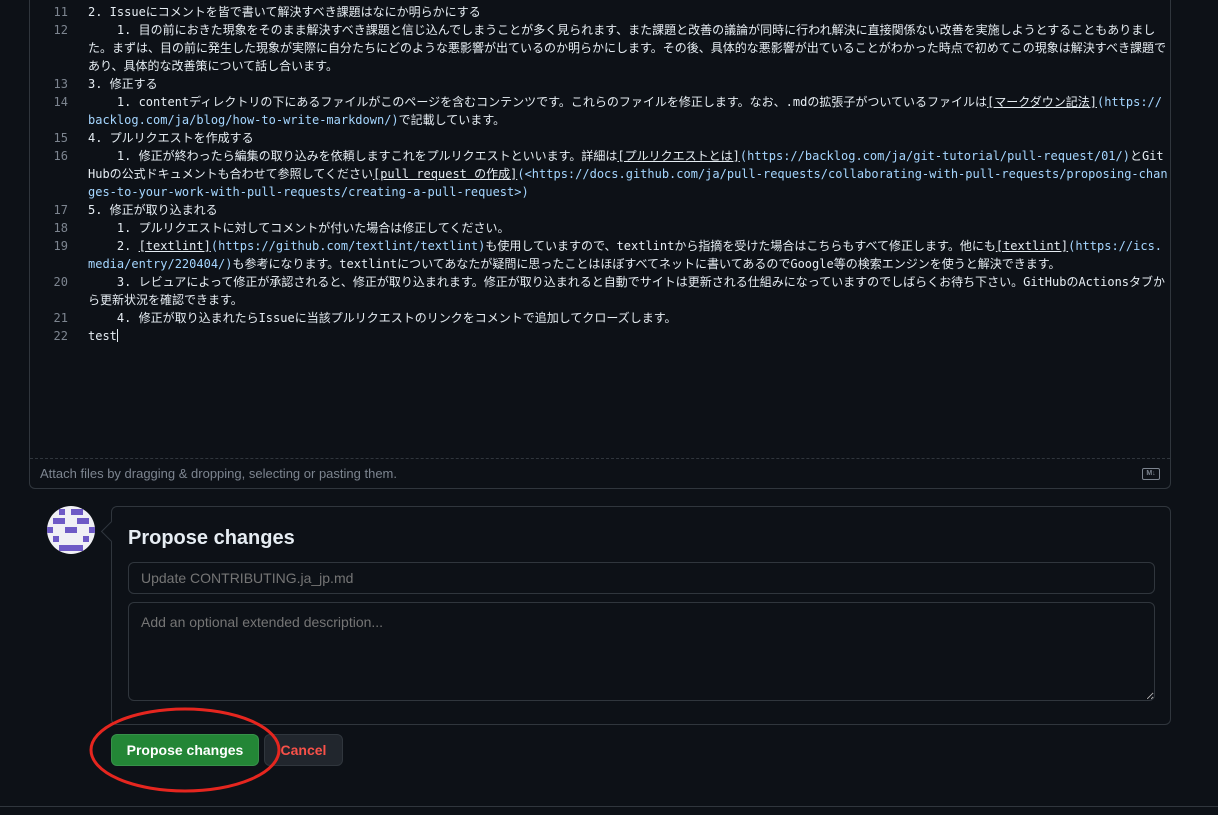 This screenshot has height=815, width=1218. What do you see at coordinates (303, 750) in the screenshot?
I see `cancel-button: Cancel` at bounding box center [303, 750].